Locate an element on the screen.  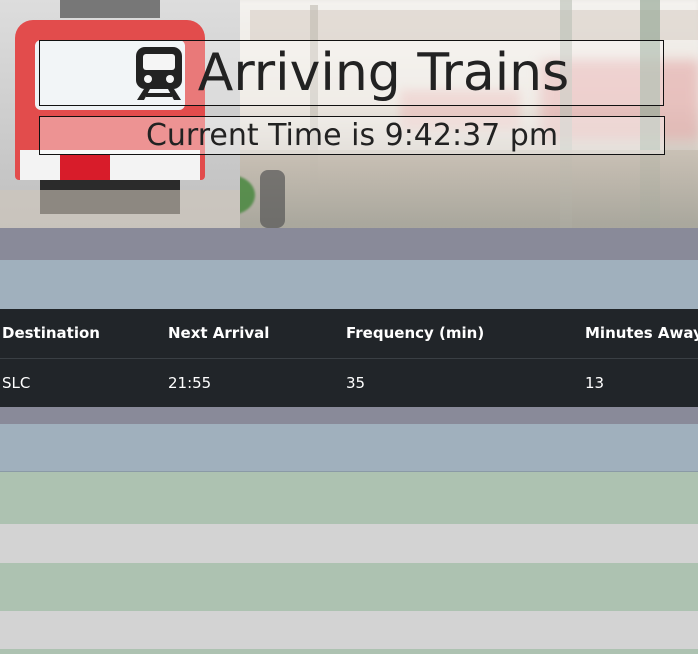
train-icon is located at coordinates (158, 73).